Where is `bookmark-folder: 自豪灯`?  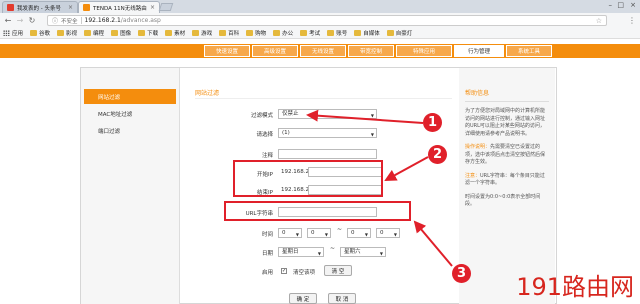 bookmark-folder: 自豪灯 is located at coordinates (399, 33).